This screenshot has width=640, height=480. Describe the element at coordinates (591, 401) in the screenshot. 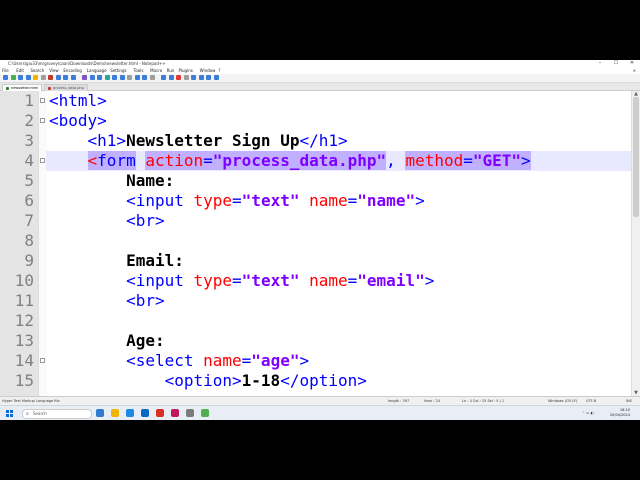

I see `status-encoding: UTF-8` at that location.